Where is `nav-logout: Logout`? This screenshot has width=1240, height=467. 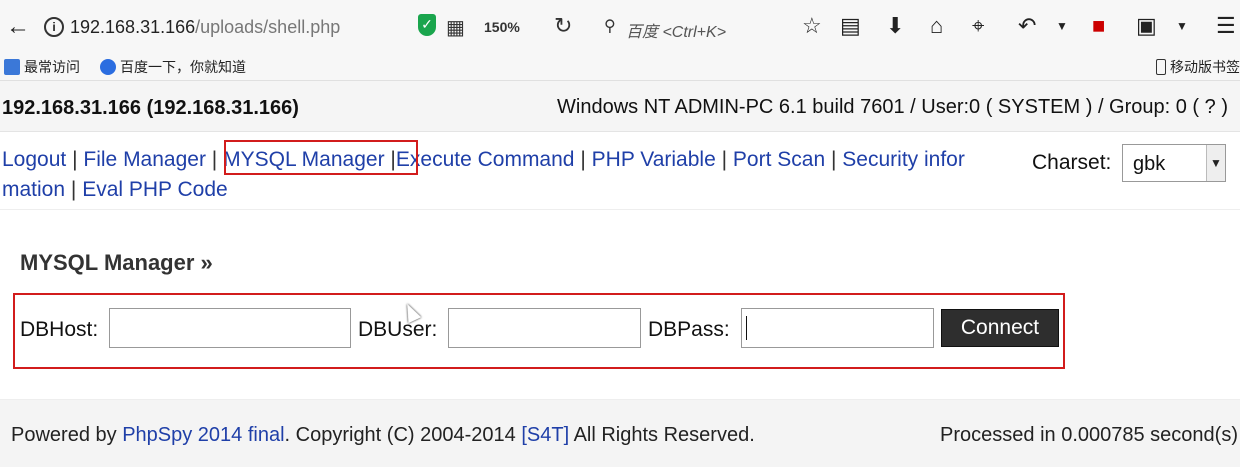
nav-logout: Logout is located at coordinates (34, 159).